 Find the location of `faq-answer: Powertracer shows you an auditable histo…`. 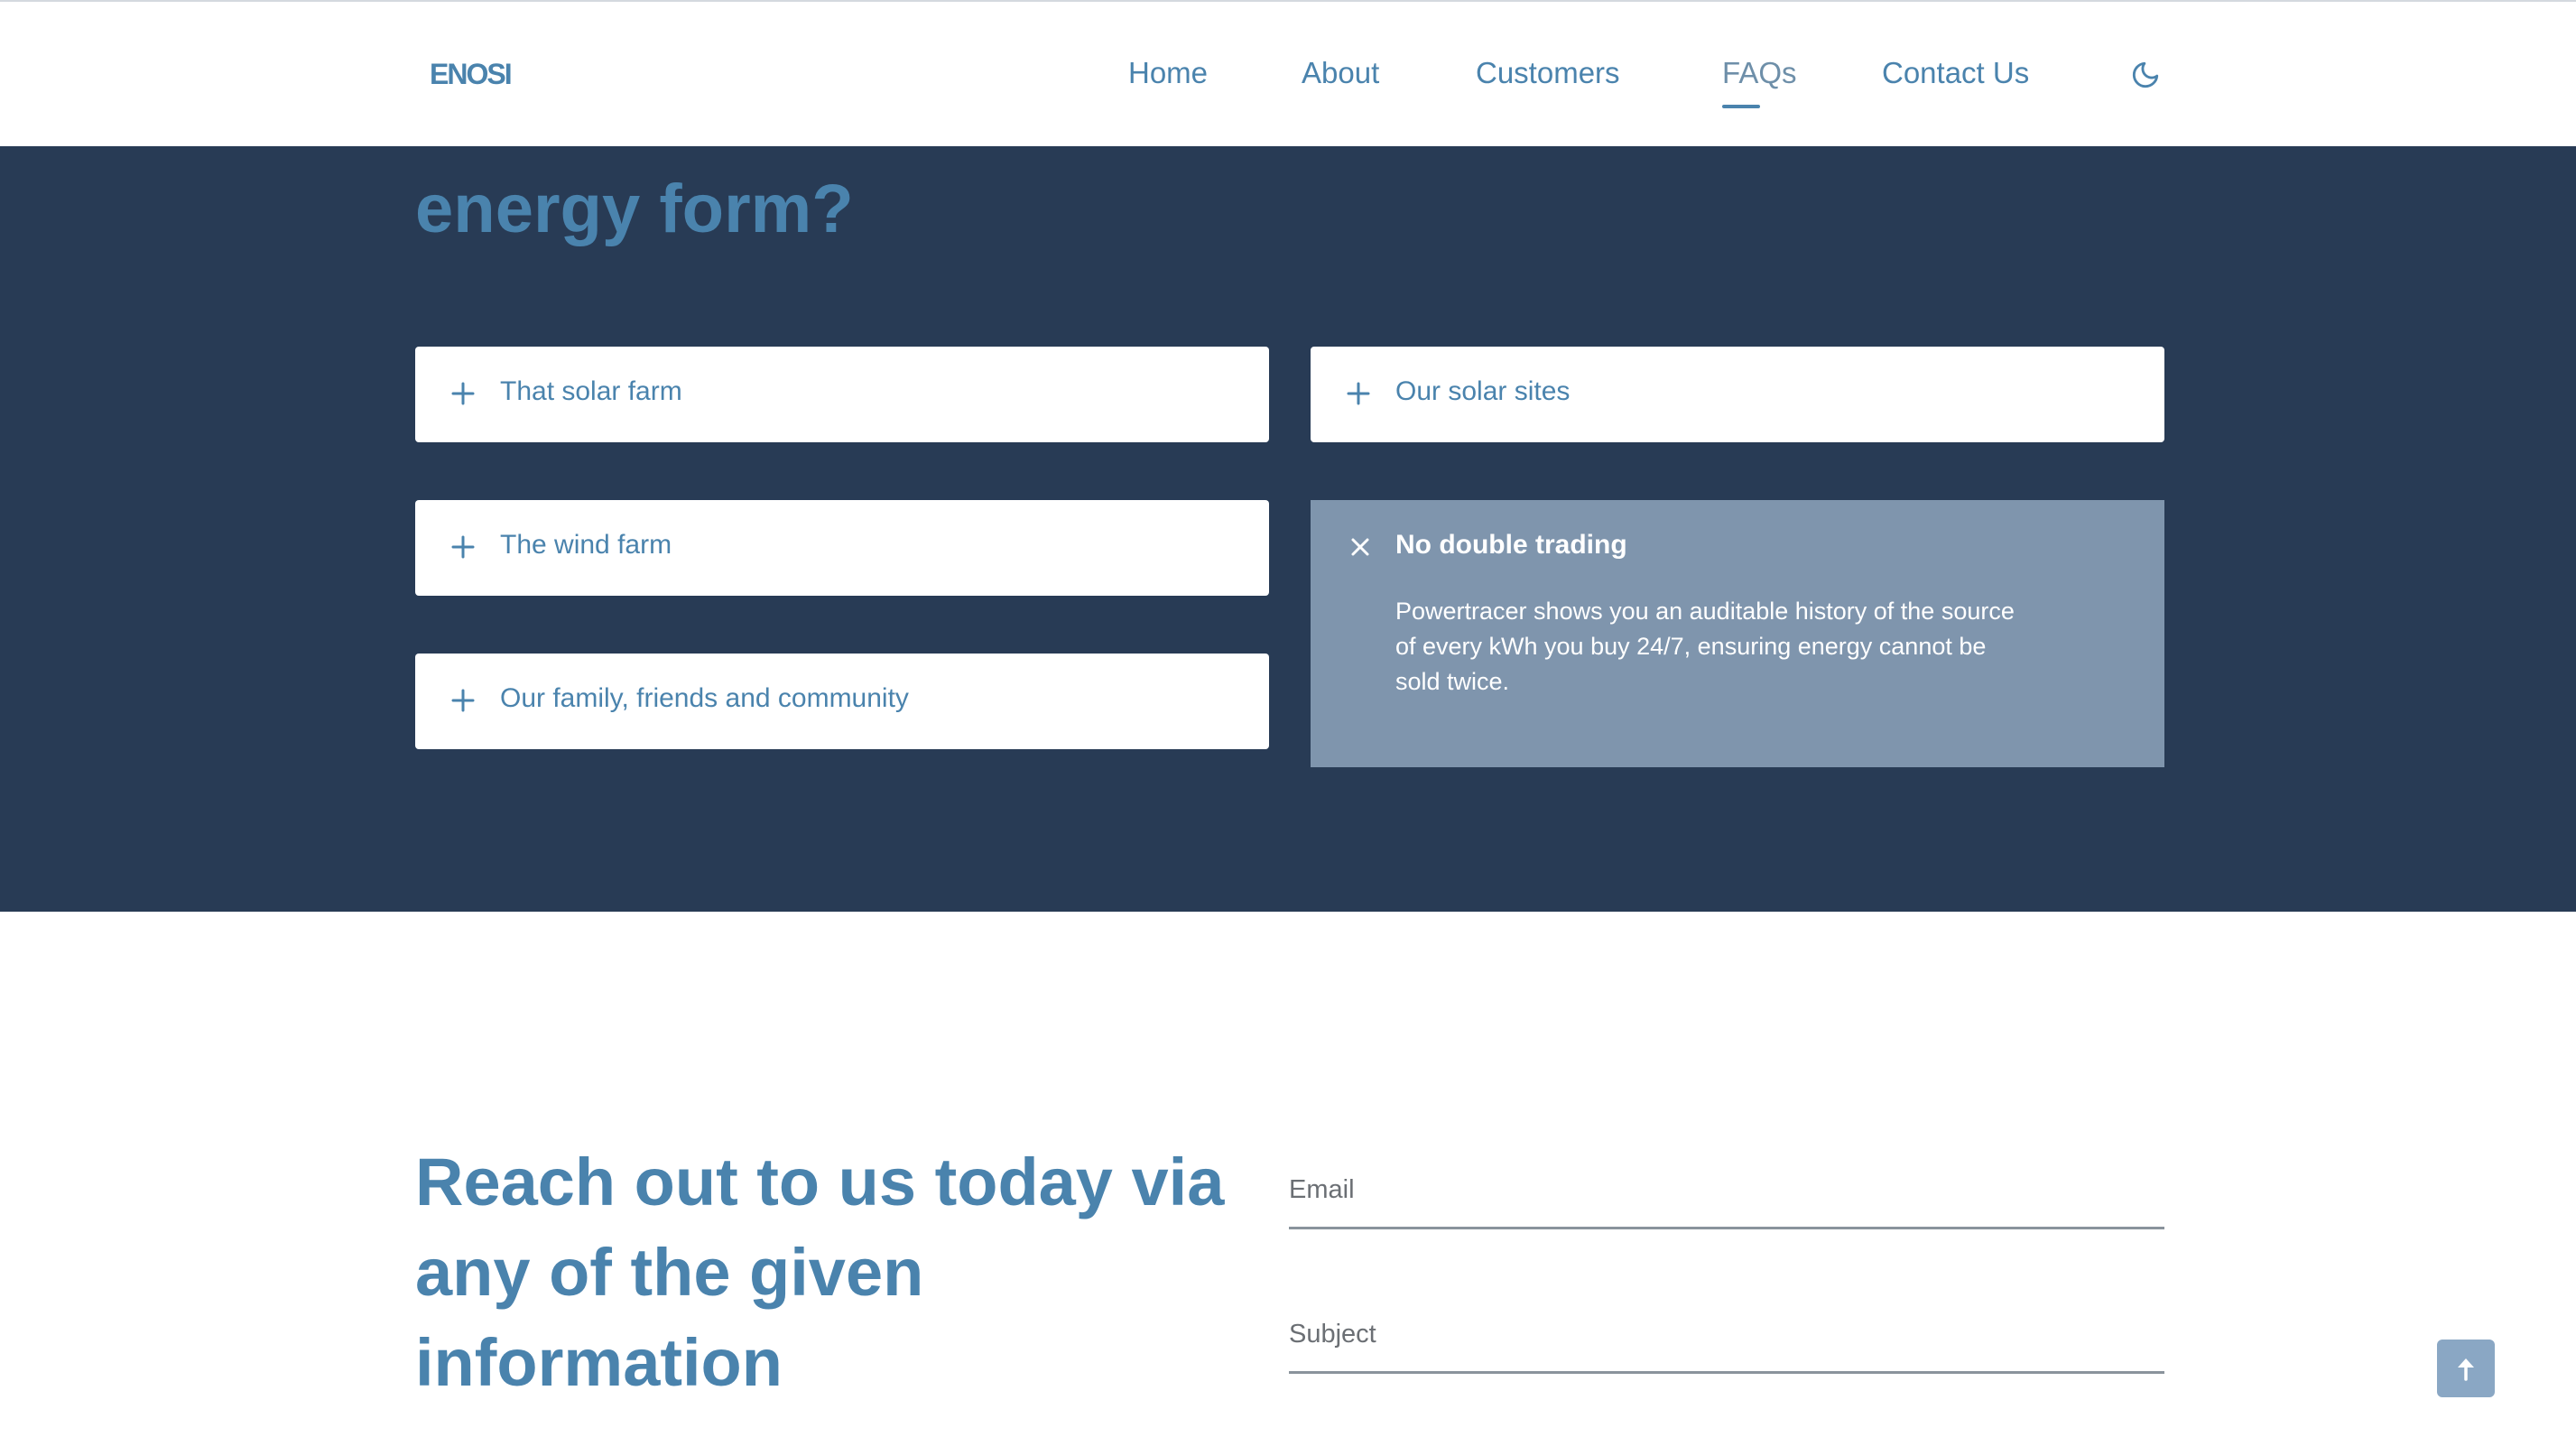

faq-answer: Powertracer shows you an auditable histo… is located at coordinates (1705, 646).